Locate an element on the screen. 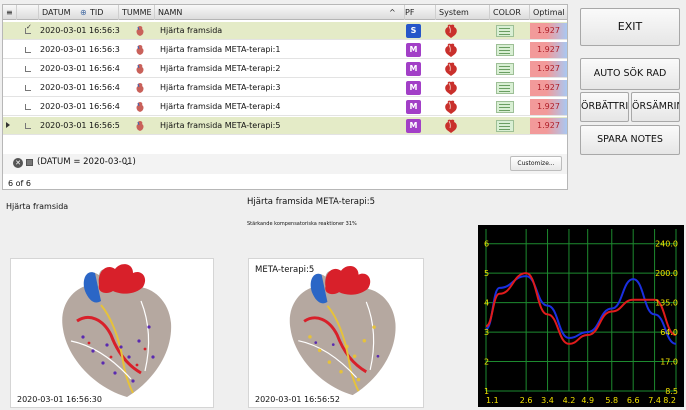 This screenshot has height=410, width=686. column-header-namn: NAMN is located at coordinates (280, 12).